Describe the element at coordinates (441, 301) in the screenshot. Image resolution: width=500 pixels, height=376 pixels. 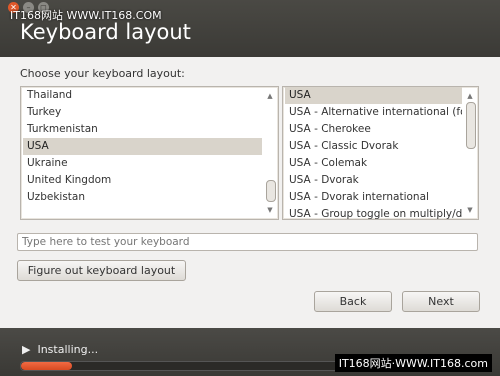
I see `next-button: Next` at that location.